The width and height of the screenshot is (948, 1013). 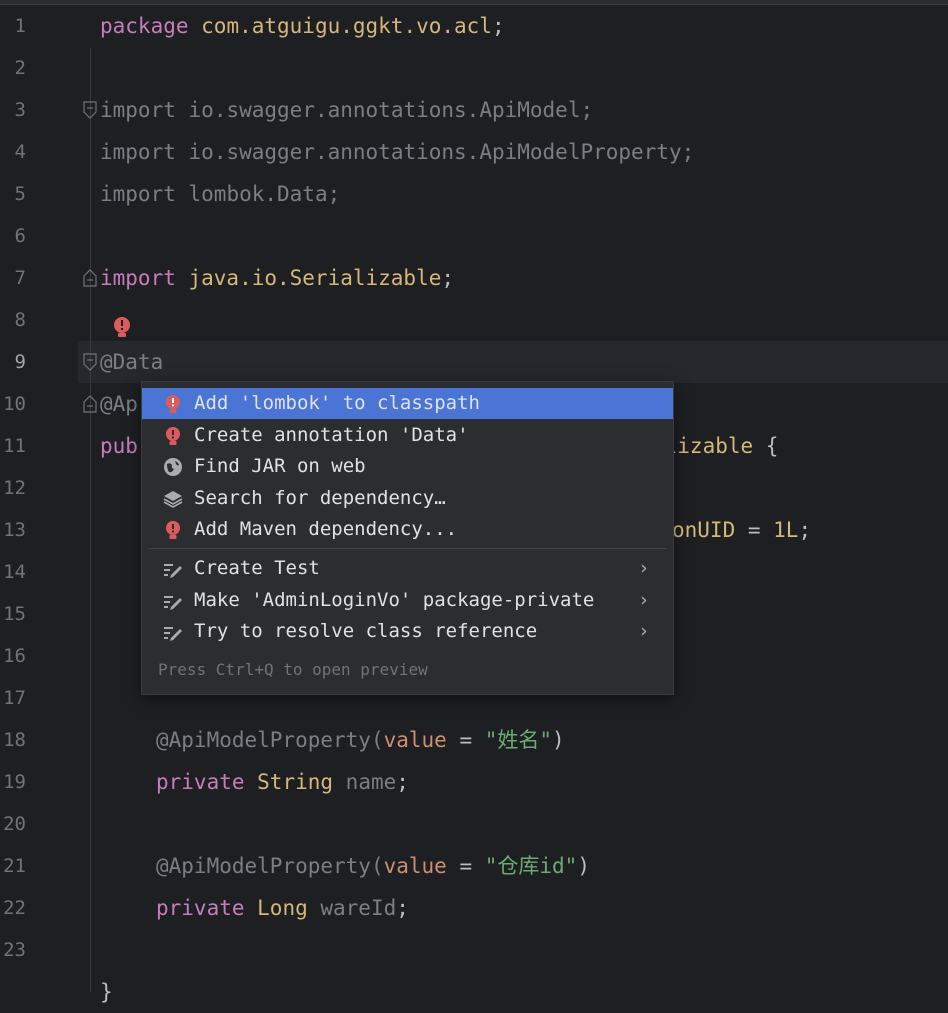 I want to click on annotation-fragment: @Ap, so click(x=119, y=404).